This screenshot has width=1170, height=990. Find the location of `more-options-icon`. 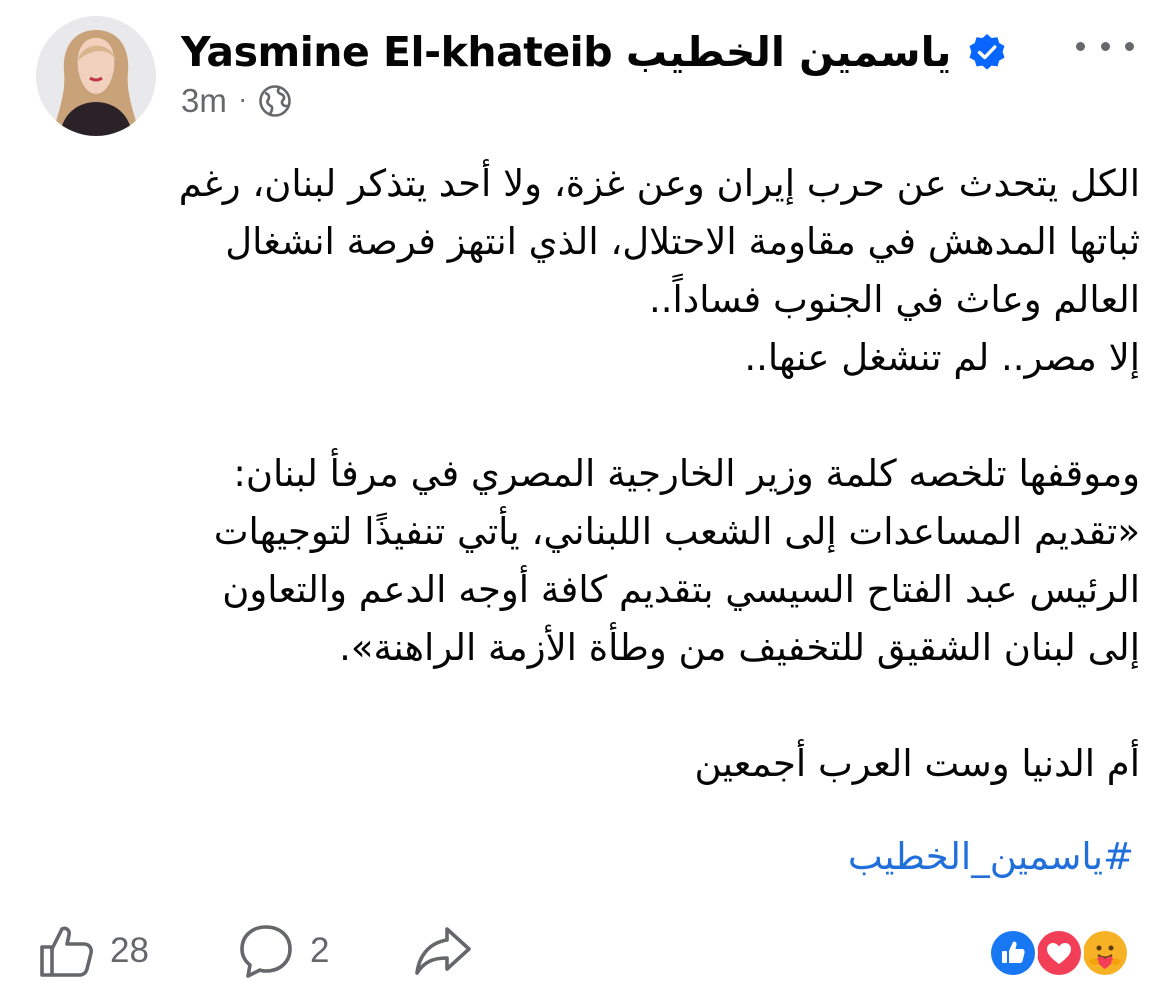

more-options-icon is located at coordinates (1105, 46).